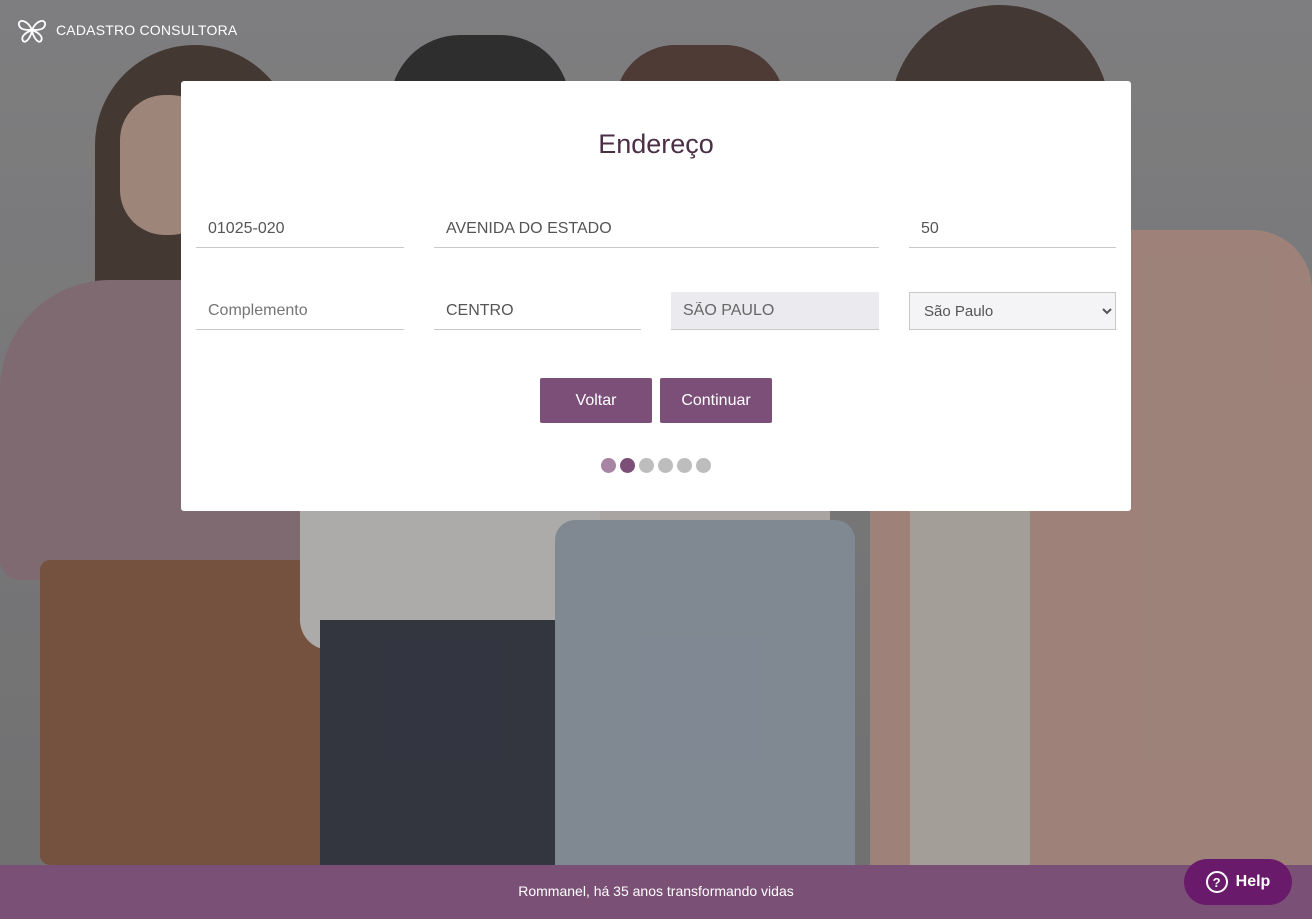  Describe the element at coordinates (716, 400) in the screenshot. I see `continue-button: Continuar` at that location.